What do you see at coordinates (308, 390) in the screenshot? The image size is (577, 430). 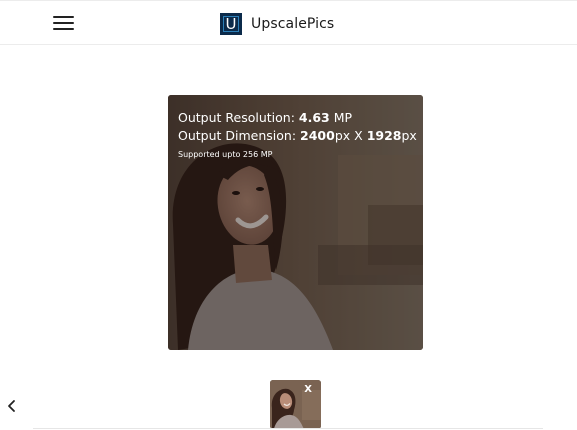 I see `remove-thumbnail-button: X` at bounding box center [308, 390].